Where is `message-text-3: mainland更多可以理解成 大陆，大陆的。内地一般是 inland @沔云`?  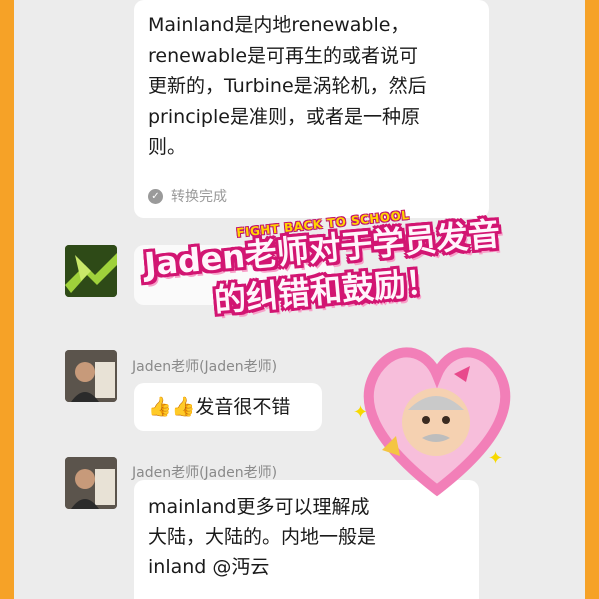
message-text-3: mainland更多可以理解成 大陆，大陆的。内地一般是 inland @沔云 is located at coordinates (308, 537).